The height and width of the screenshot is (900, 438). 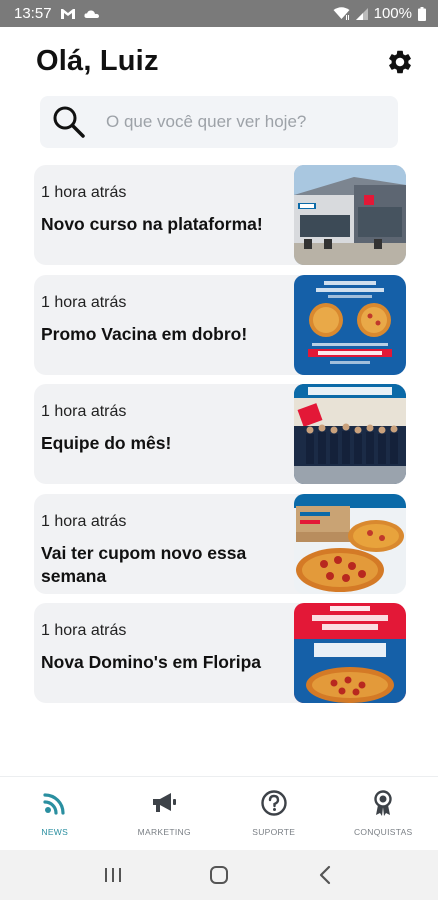 I want to click on award-icon, so click(x=383, y=803).